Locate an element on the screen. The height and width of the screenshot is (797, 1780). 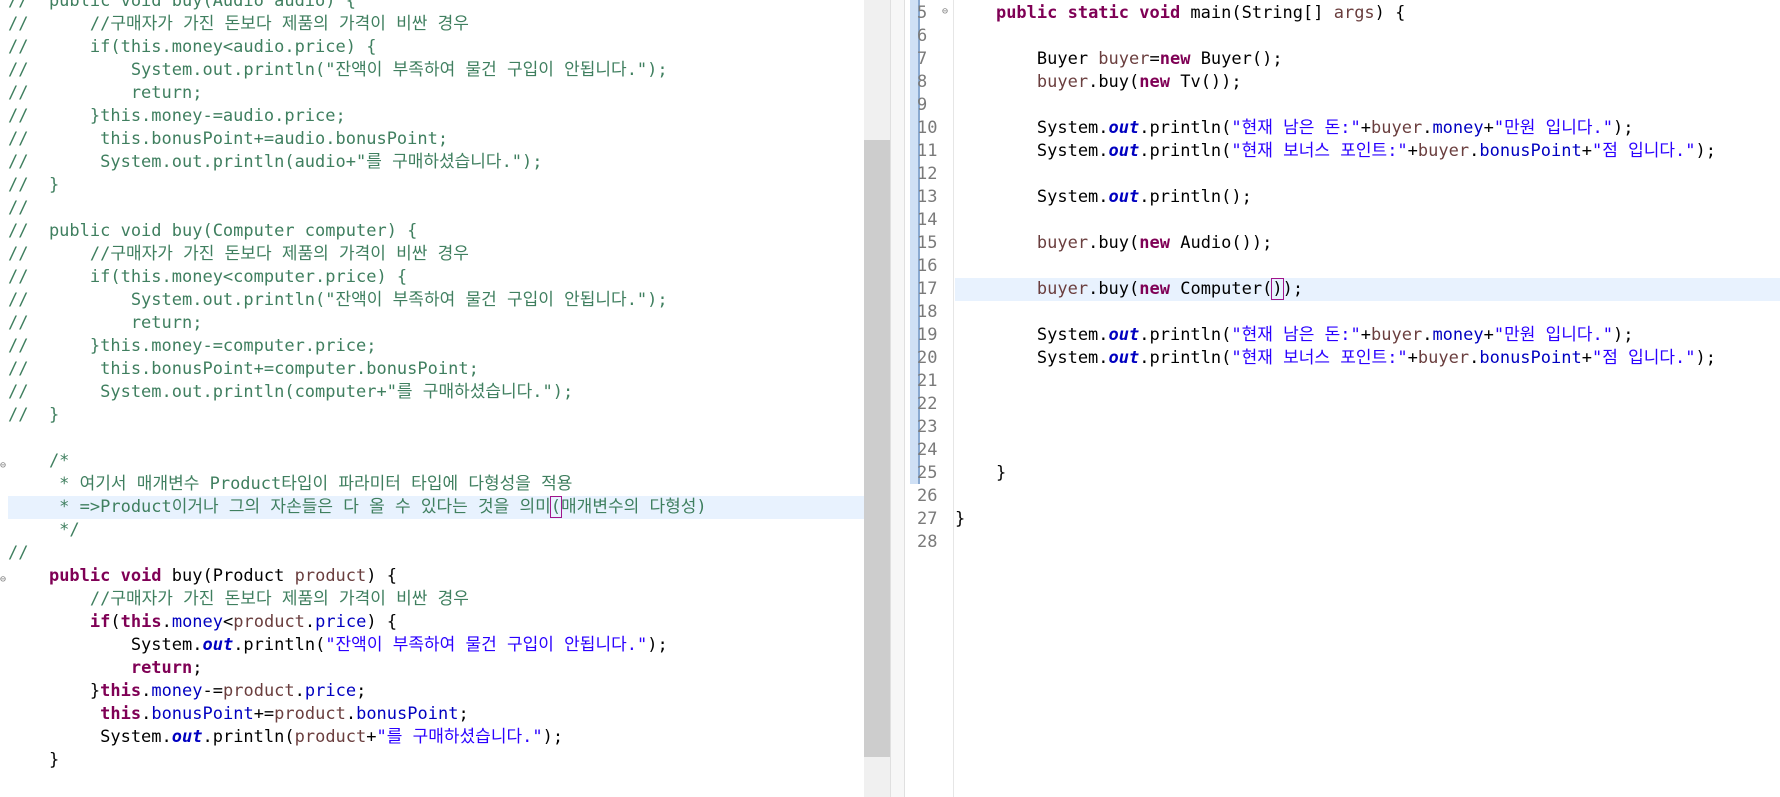
code-token: main(String[] is located at coordinates (1257, 13).